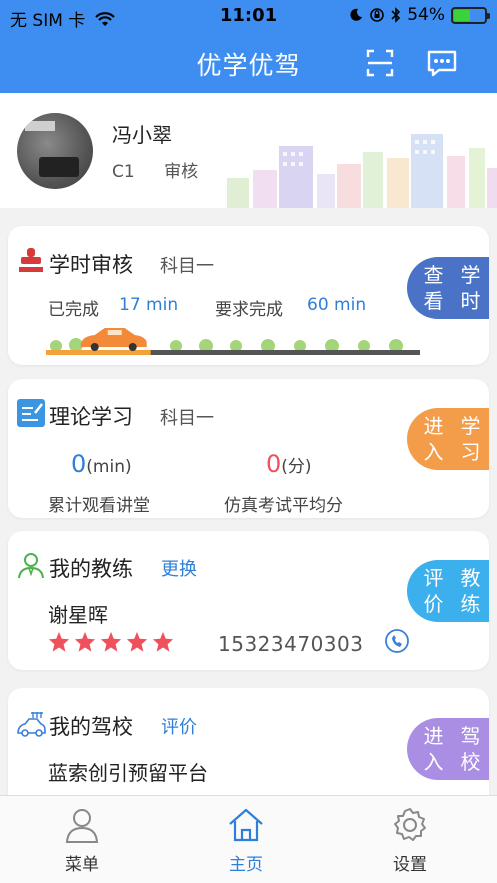 This screenshot has width=497, height=883. What do you see at coordinates (98, 352) in the screenshot?
I see `road-progress-fill` at bounding box center [98, 352].